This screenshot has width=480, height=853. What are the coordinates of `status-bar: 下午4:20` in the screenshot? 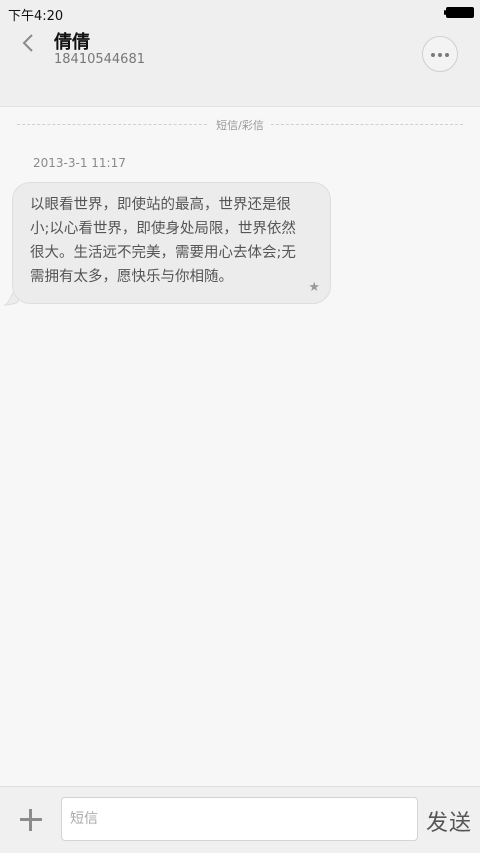 It's located at (240, 13).